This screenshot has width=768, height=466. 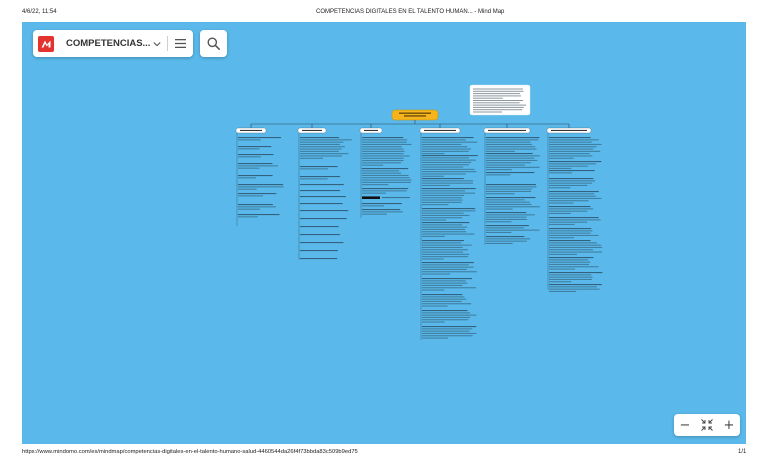 I want to click on fit-to-screen-icon, so click(x=707, y=425).